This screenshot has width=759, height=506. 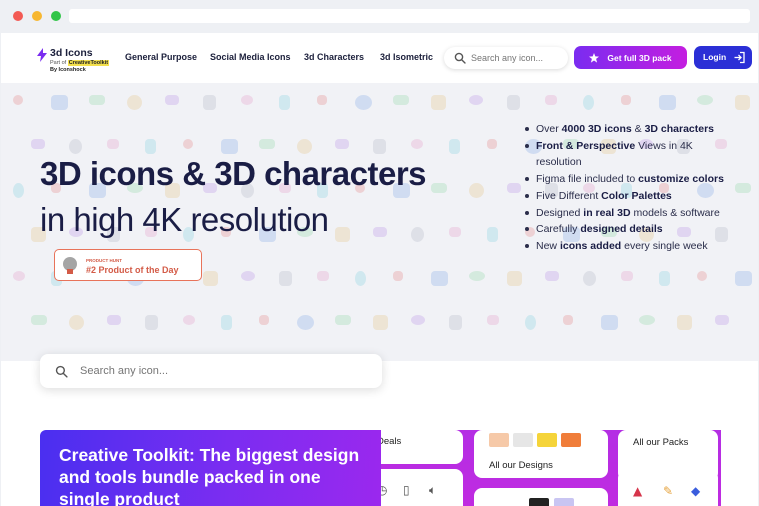 What do you see at coordinates (391, 441) in the screenshot?
I see `deals-label: Deals` at bounding box center [391, 441].